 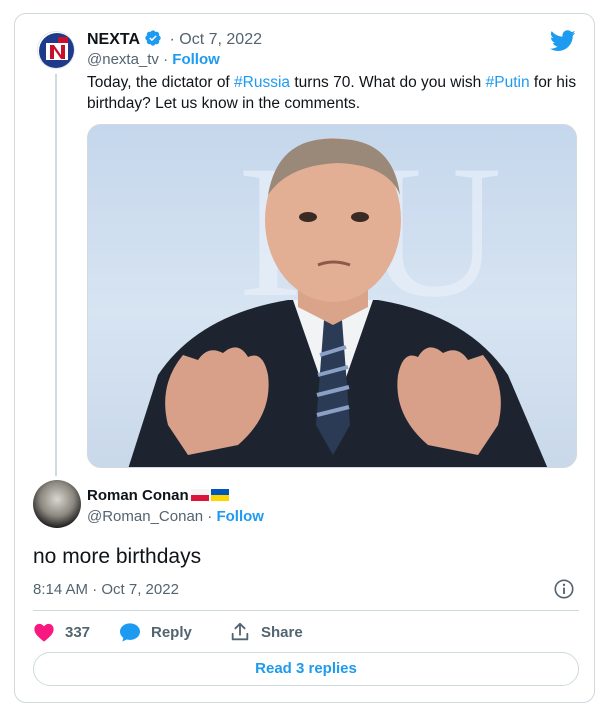 I want to click on reply-handle-row: @Roman_Conan · Follow, so click(x=175, y=516).